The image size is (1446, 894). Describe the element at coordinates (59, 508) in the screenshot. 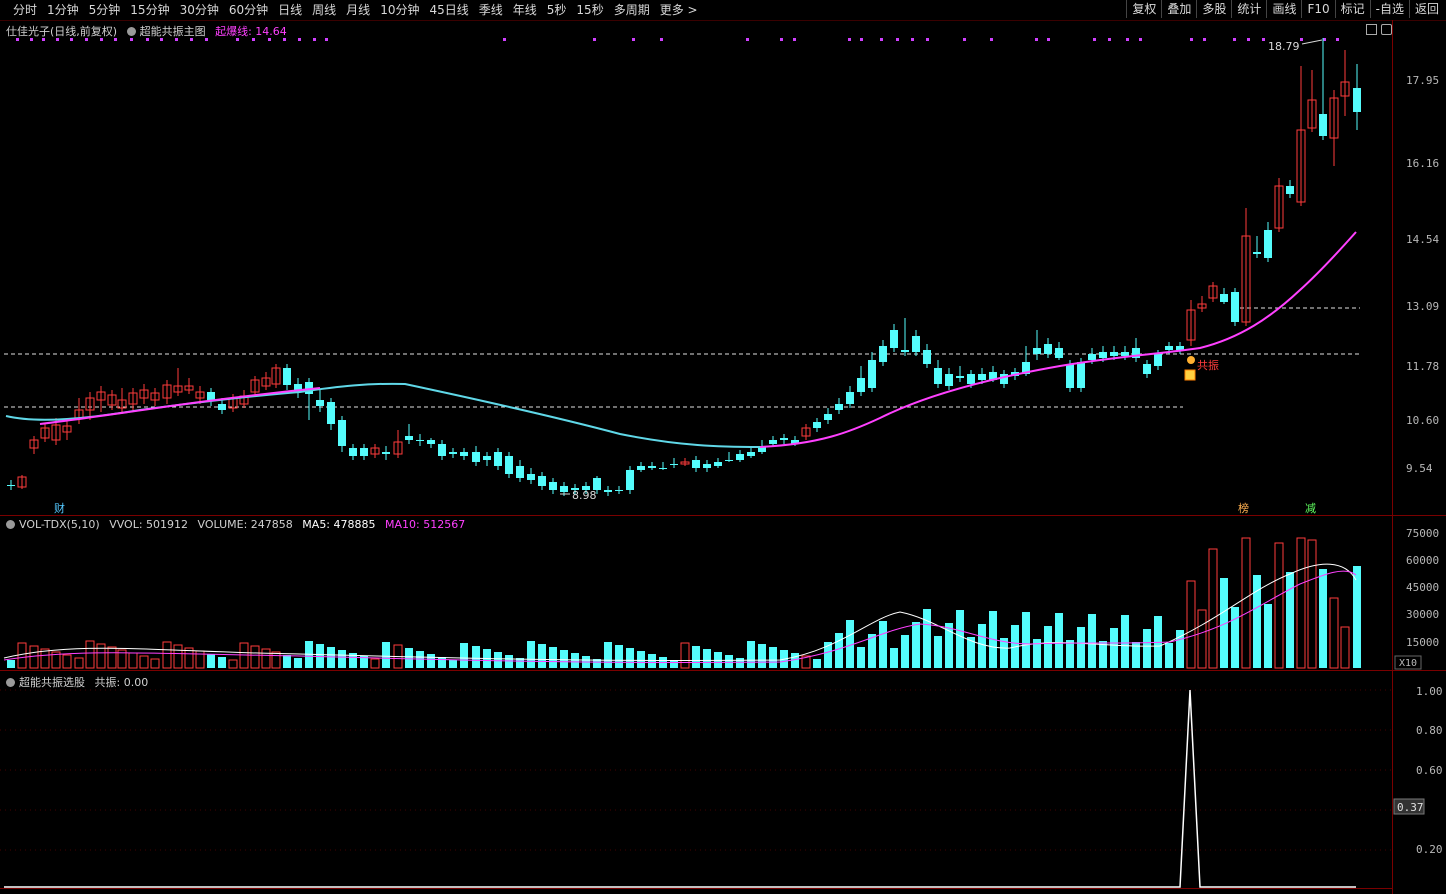

I see `finance-marker: 财` at that location.